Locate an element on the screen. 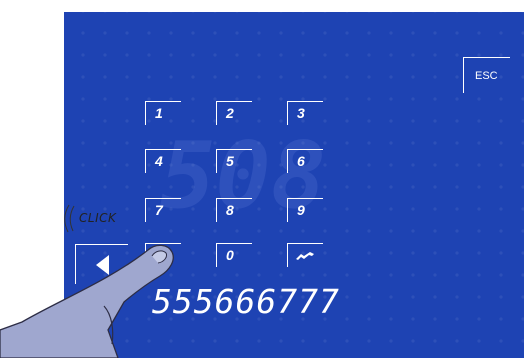 This screenshot has height=358, width=530. pointing-hand-icon is located at coordinates (87, 281).